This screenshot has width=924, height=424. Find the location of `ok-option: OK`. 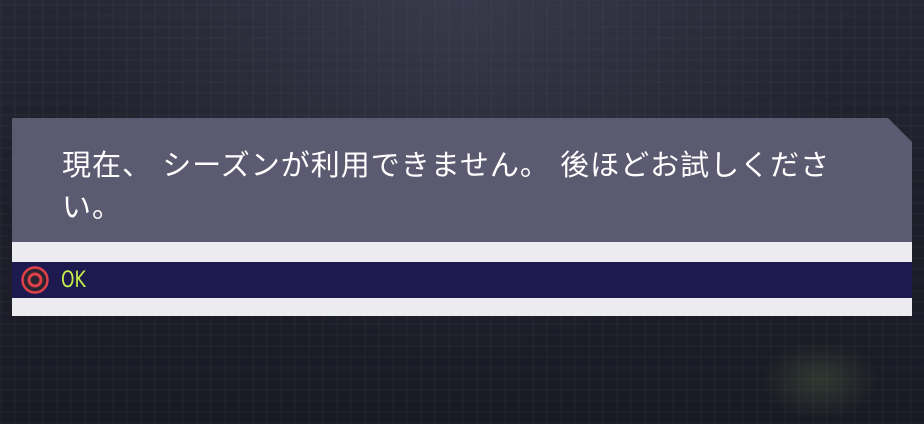

ok-option: OK is located at coordinates (462, 280).